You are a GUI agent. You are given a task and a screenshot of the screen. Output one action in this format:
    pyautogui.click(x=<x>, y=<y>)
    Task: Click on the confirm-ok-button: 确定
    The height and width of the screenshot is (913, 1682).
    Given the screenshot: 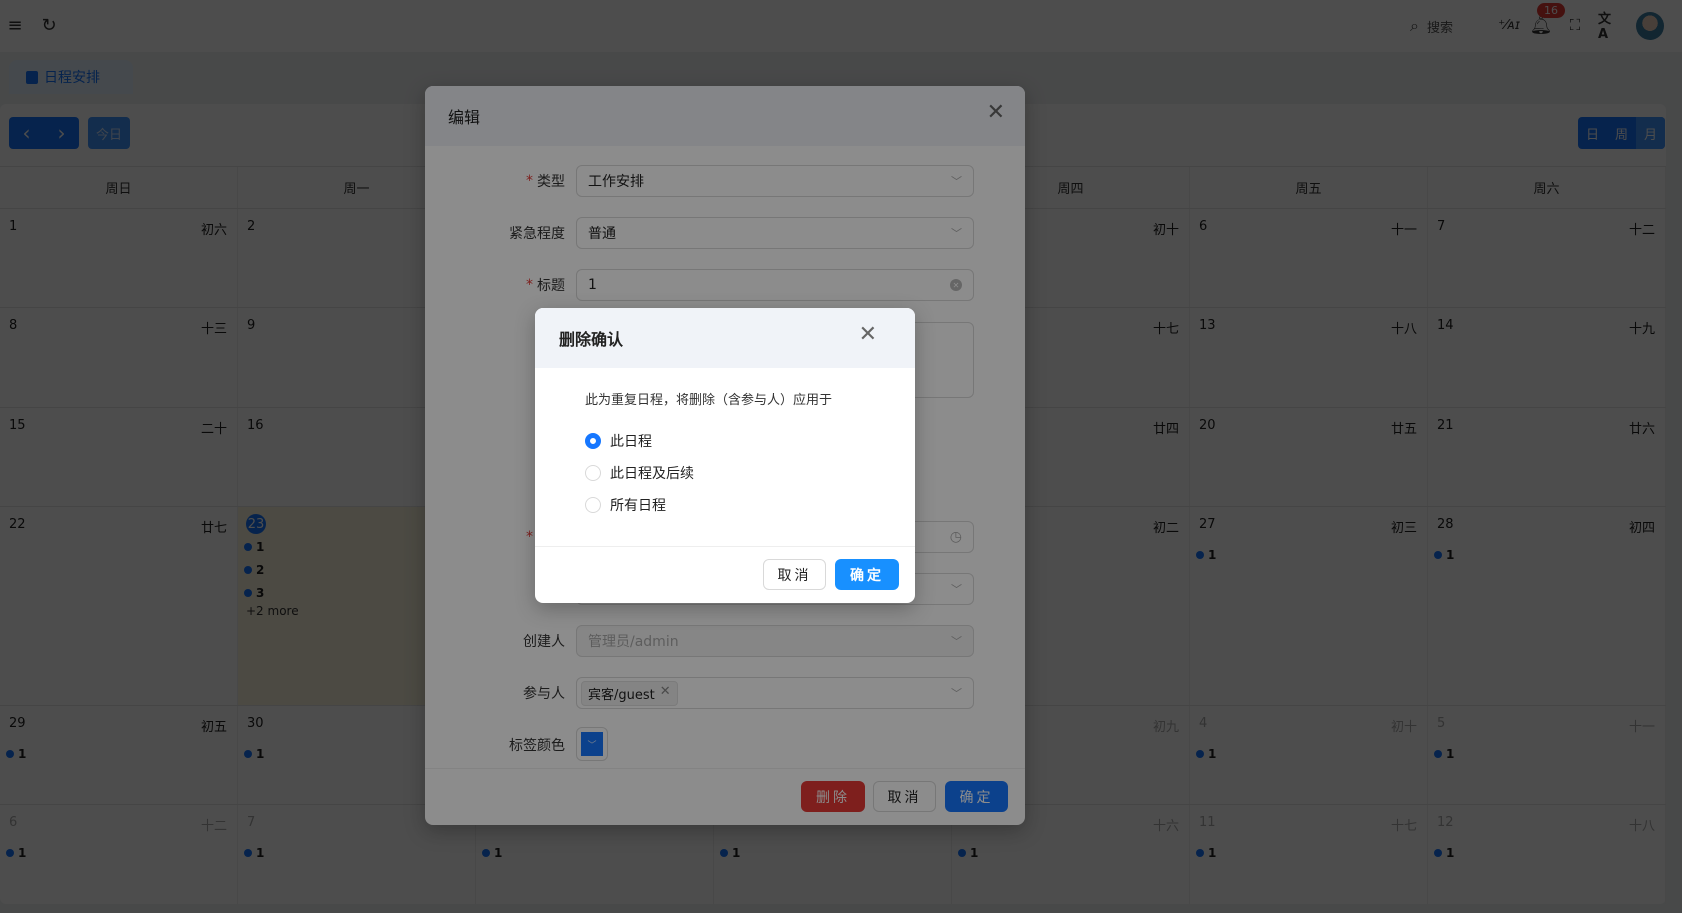 What is the action you would take?
    pyautogui.click(x=867, y=574)
    